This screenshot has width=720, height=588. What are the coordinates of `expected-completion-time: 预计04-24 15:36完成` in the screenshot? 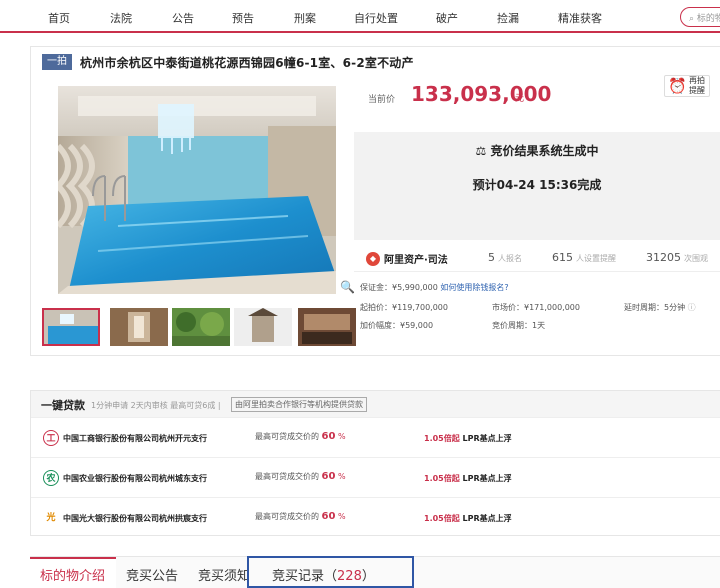 It's located at (537, 185).